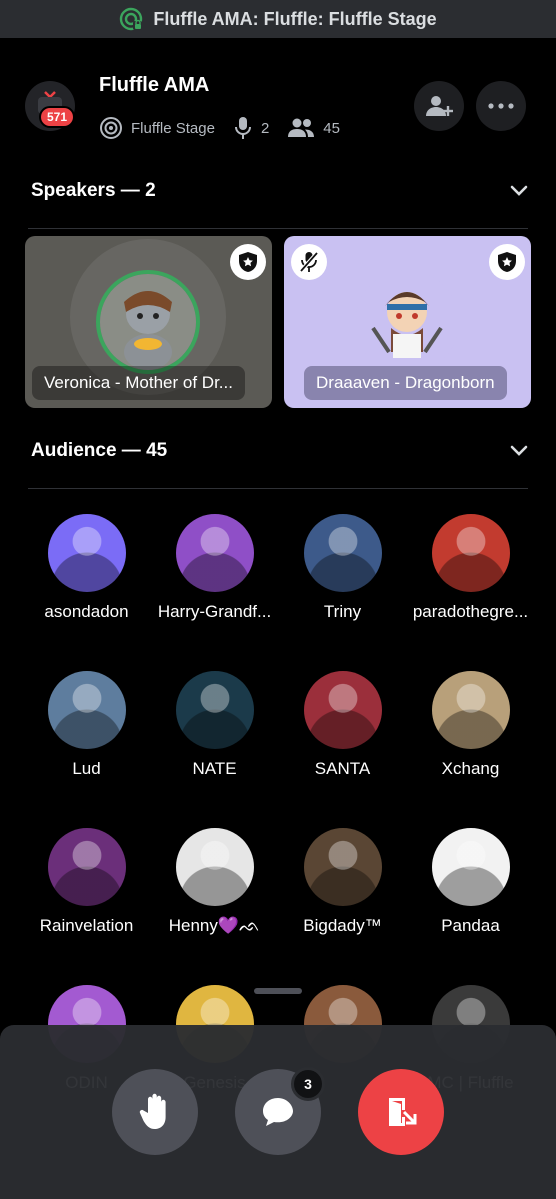  I want to click on invite-people-button, so click(439, 106).